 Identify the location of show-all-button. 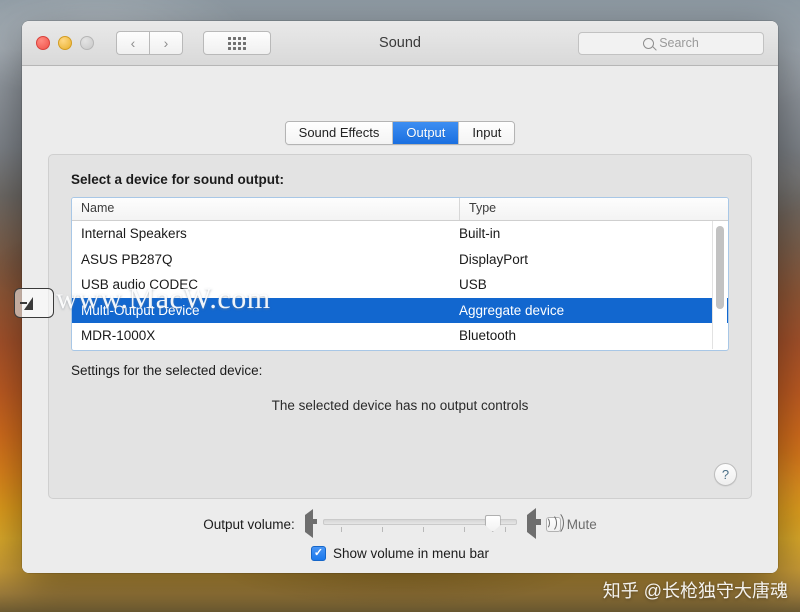
(237, 43).